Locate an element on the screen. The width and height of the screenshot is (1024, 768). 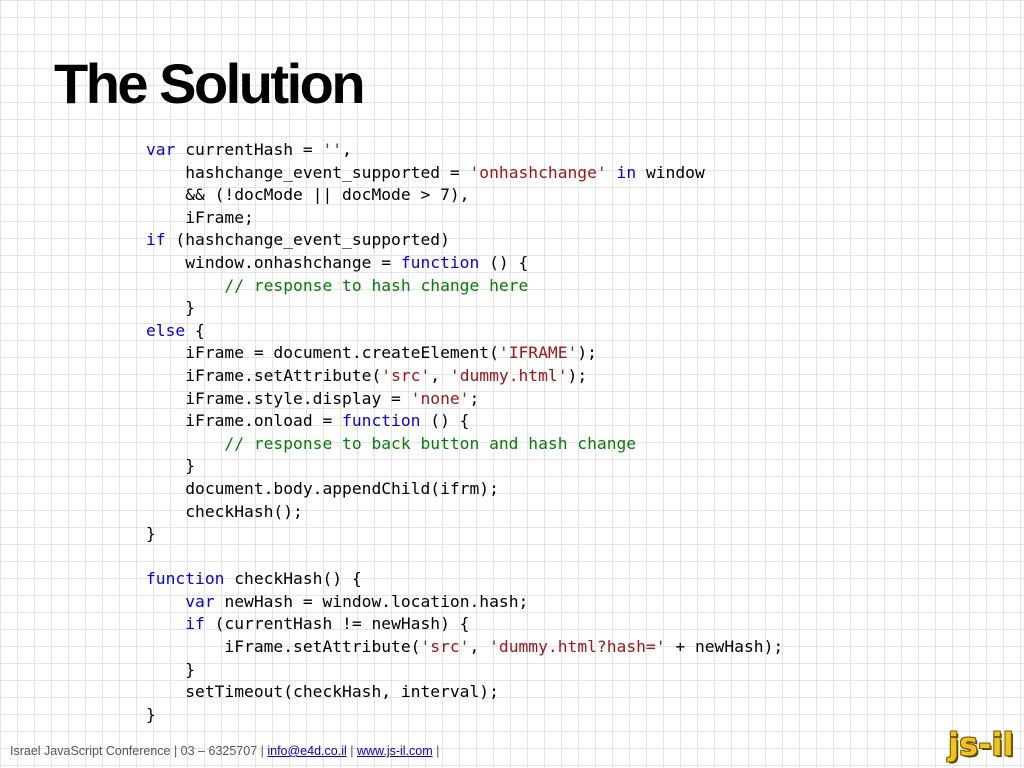
js-il-logo: js-il is located at coordinates (981, 745).